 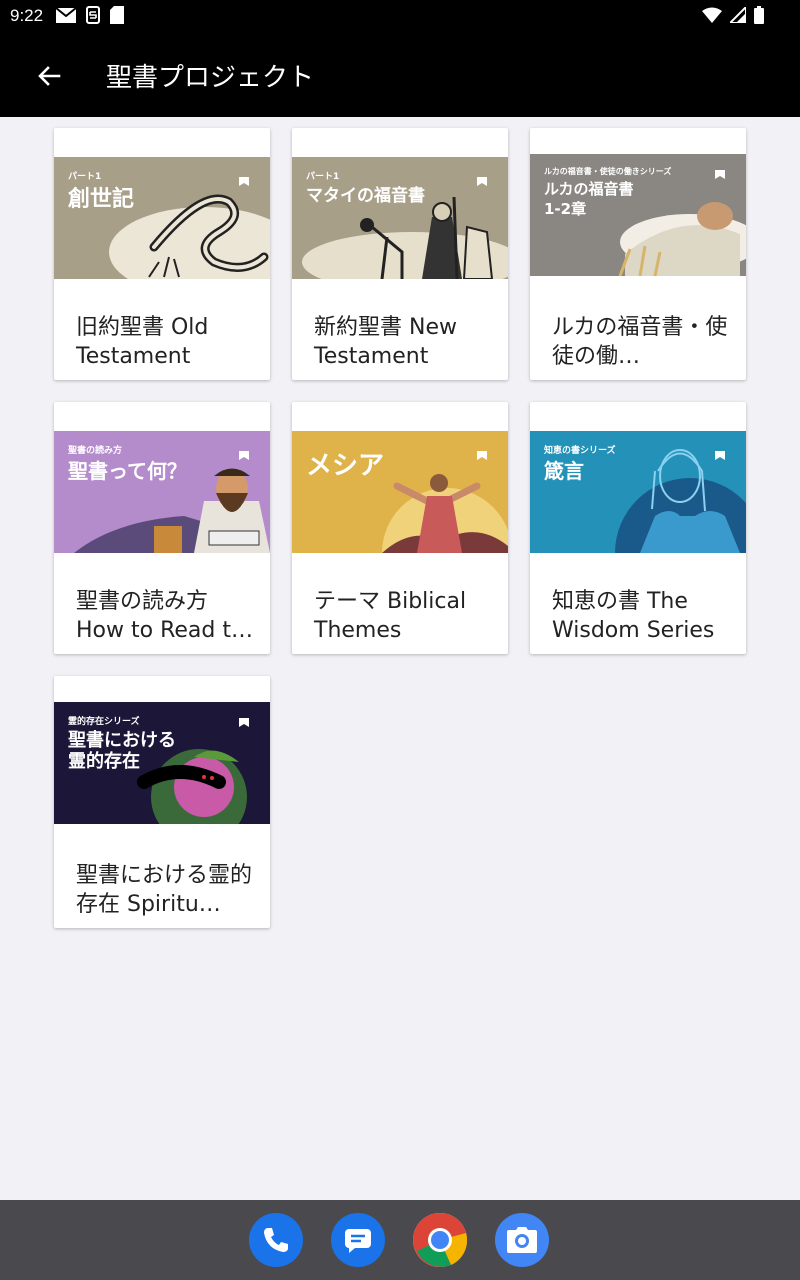 I want to click on project-card-biblical-themes: メシア テーマ Biblical Themes, so click(x=400, y=528).